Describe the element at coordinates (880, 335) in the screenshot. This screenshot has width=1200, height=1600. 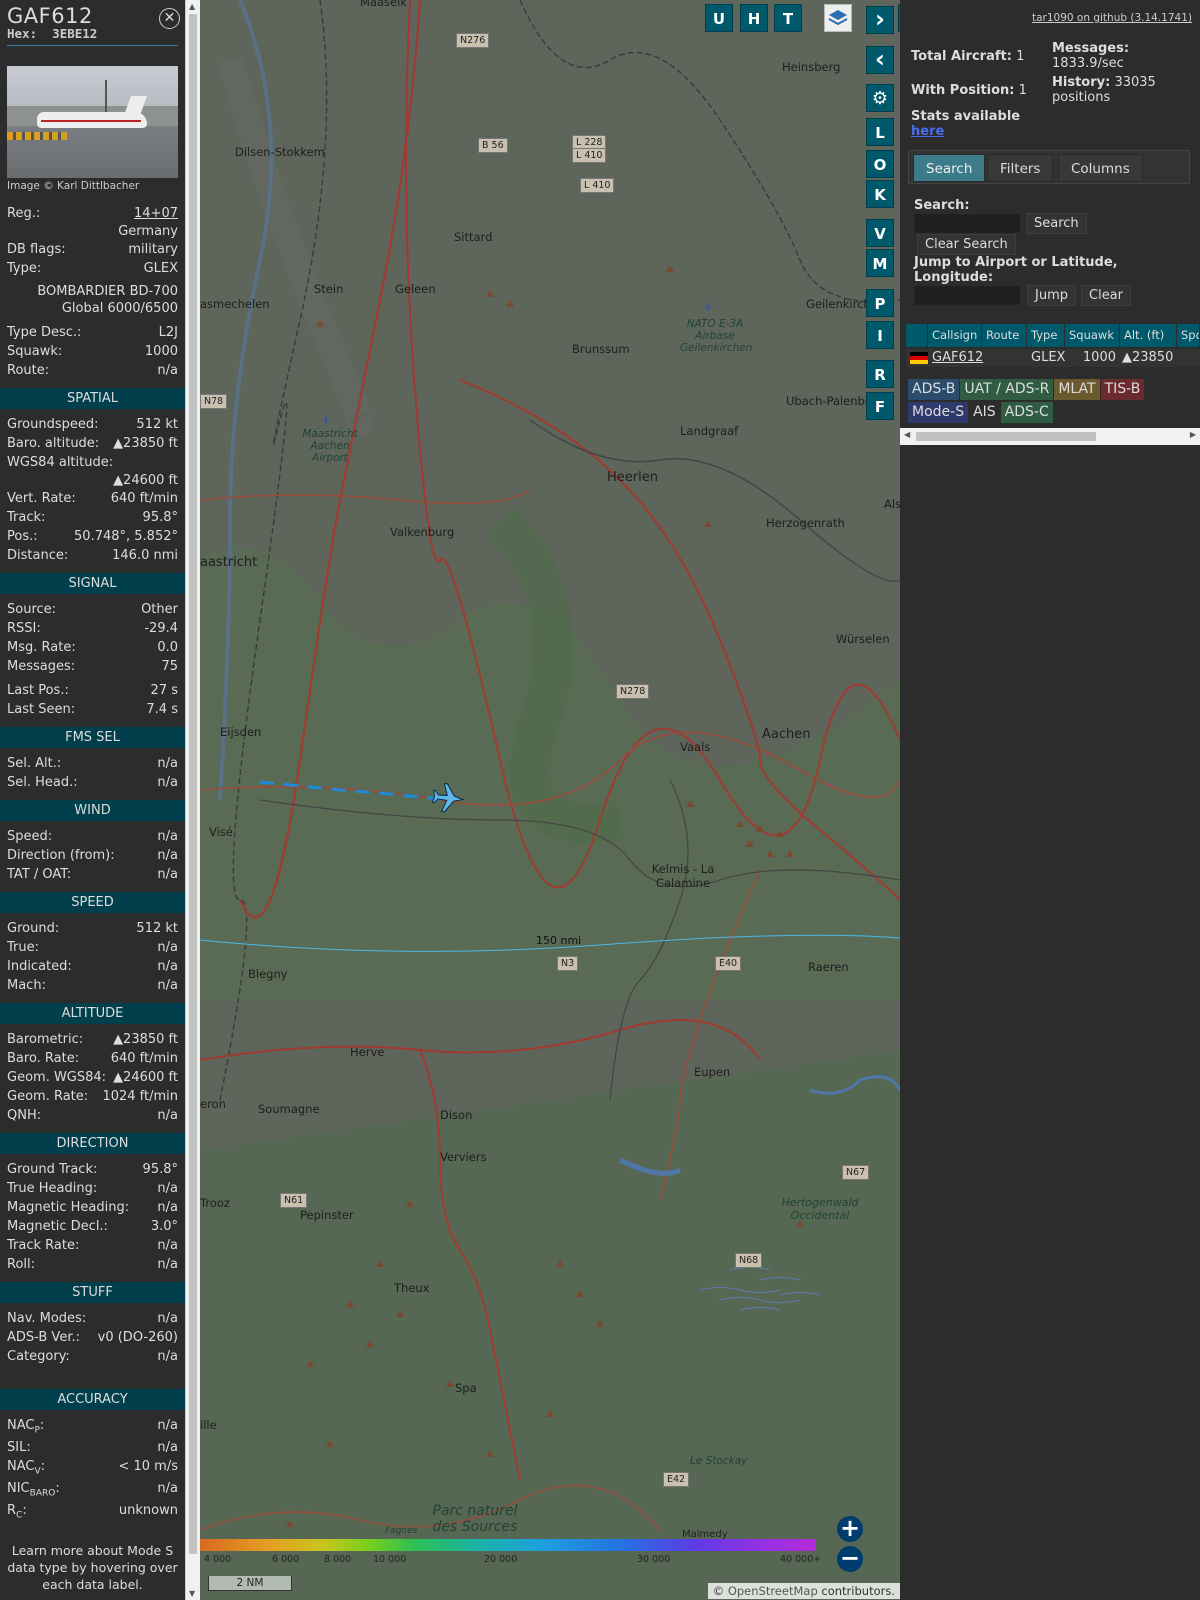
I see `map-button-i: I` at that location.